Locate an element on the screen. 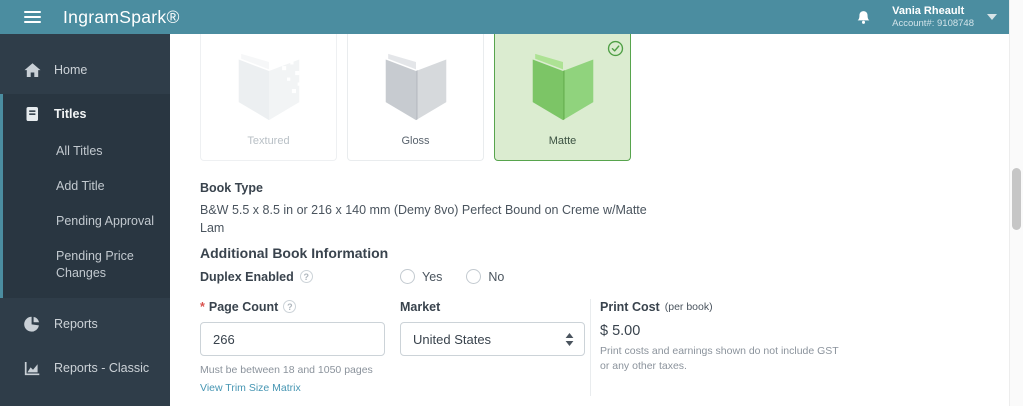 Image resolution: width=1023 pixels, height=406 pixels. print-cost-value: $ 5.00 is located at coordinates (620, 331).